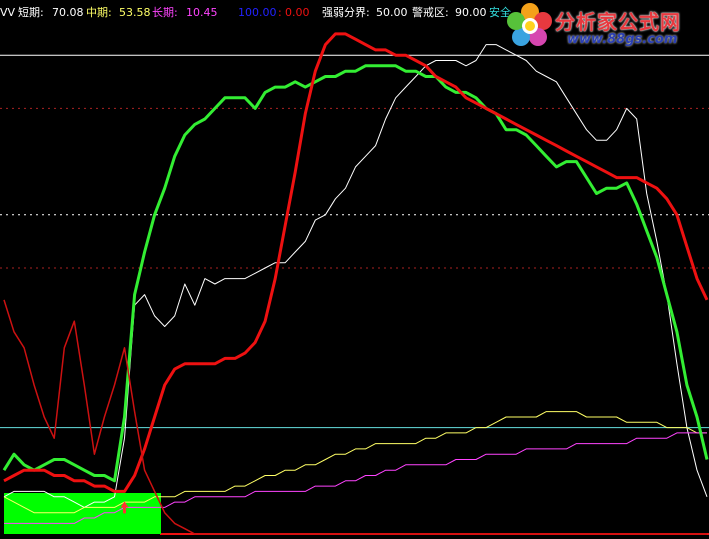  What do you see at coordinates (622, 39) in the screenshot?
I see `logo-url: www.88gs.com` at bounding box center [622, 39].